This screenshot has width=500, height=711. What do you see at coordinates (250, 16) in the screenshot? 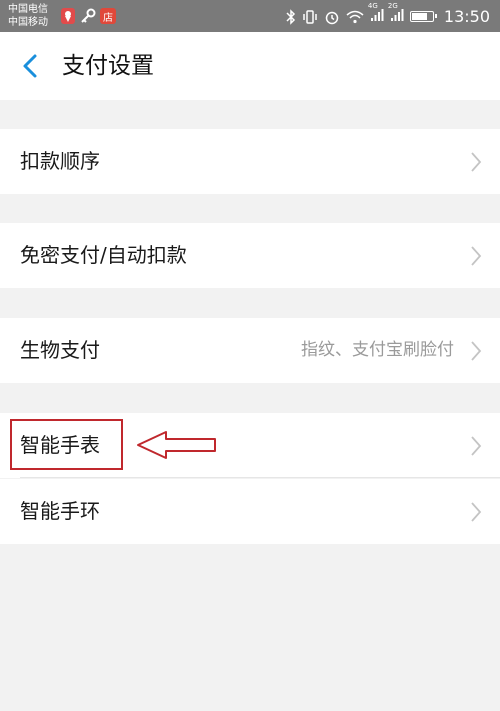
I see `status-bar: 中国电信 中国移动 店 4G 2G 13:50` at bounding box center [250, 16].